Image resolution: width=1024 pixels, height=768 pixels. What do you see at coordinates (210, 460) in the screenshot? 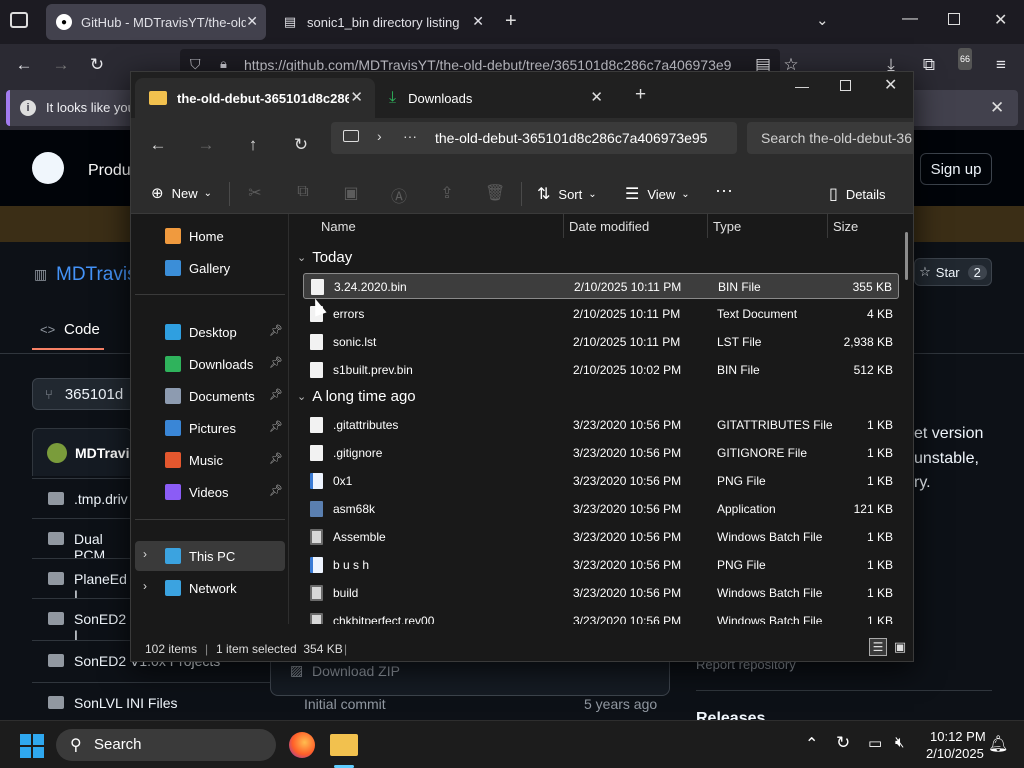
I see `sidebar-item-music: Music 📌︎` at bounding box center [210, 460].